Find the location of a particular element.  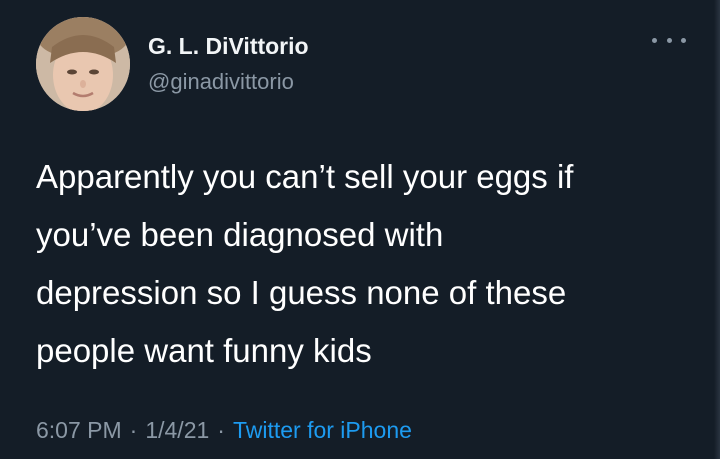

author-handle: @ginadivittorio is located at coordinates (221, 82).